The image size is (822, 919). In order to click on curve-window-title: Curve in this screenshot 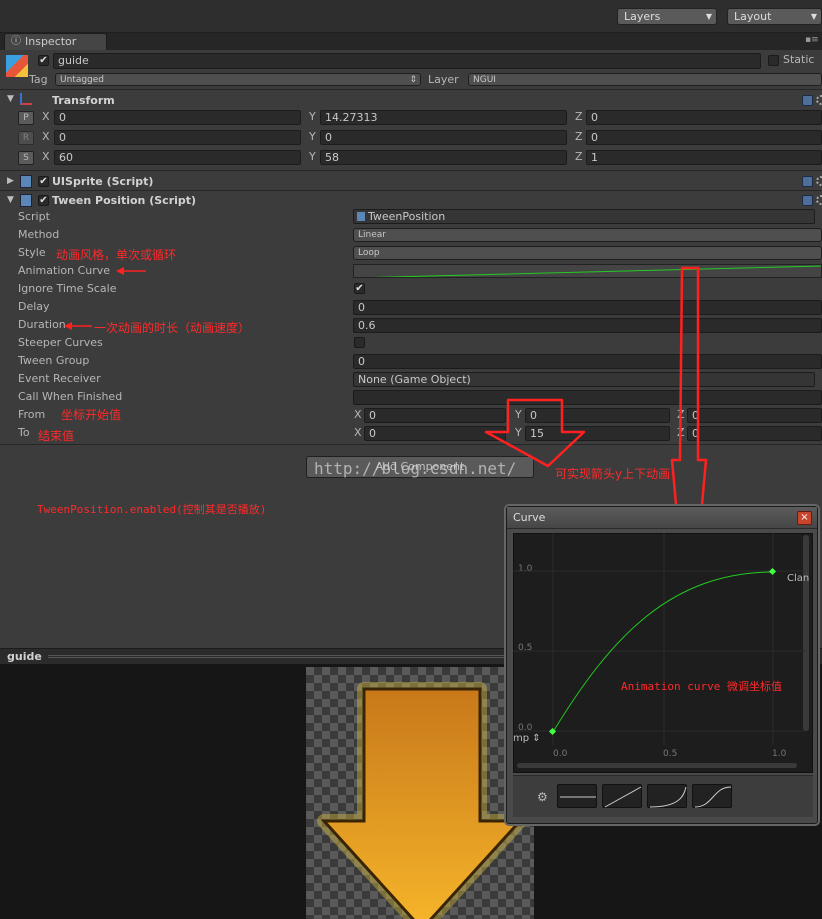, I will do `click(529, 517)`.